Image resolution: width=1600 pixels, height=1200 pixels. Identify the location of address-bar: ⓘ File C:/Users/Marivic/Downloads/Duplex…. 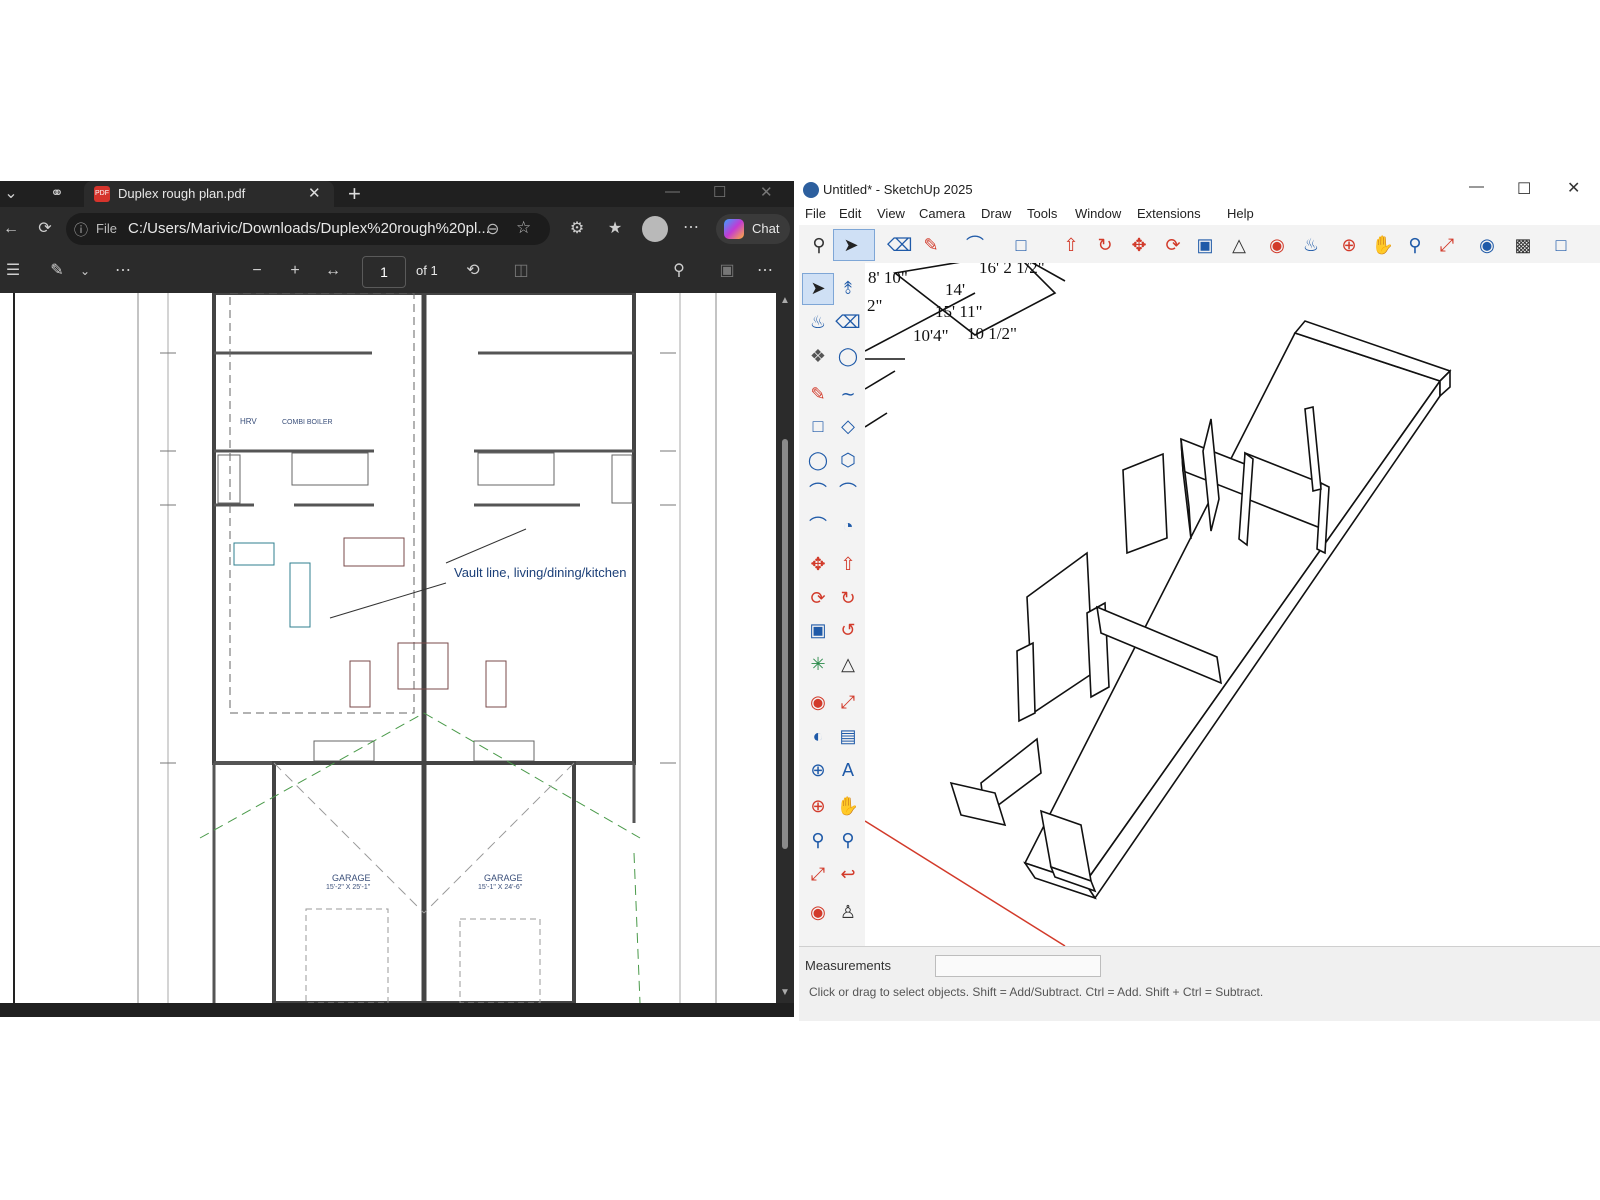
(308, 229).